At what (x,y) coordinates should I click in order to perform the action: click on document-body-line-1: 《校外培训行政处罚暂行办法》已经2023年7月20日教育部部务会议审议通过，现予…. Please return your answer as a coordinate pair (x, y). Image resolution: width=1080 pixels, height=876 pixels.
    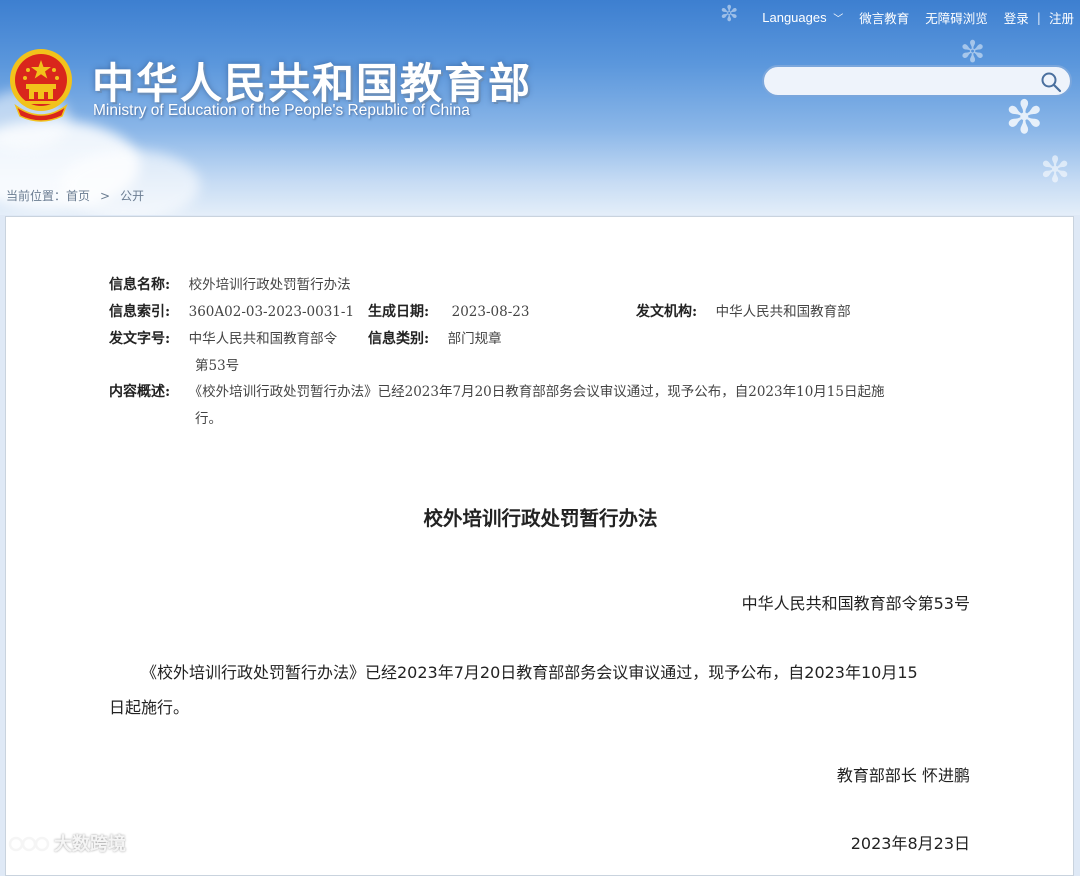
    Looking at the image, I should click on (529, 672).